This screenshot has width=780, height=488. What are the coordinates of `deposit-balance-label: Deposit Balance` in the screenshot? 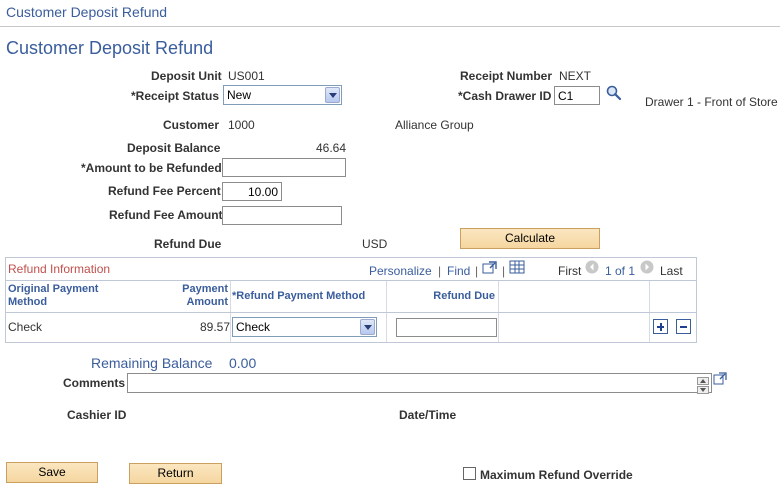 It's located at (174, 148).